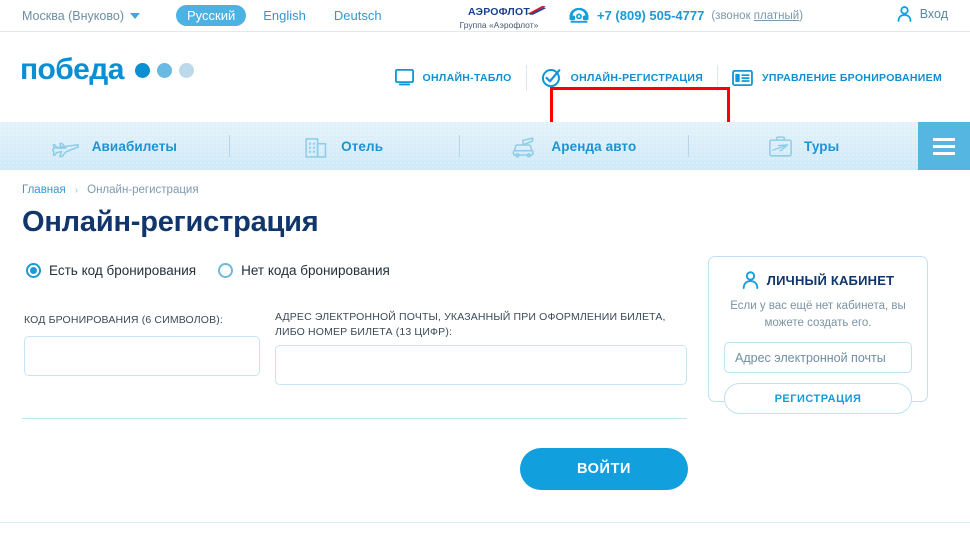  I want to click on aeroflot-logo-line2: Группа «Аэрофлот», so click(499, 24).